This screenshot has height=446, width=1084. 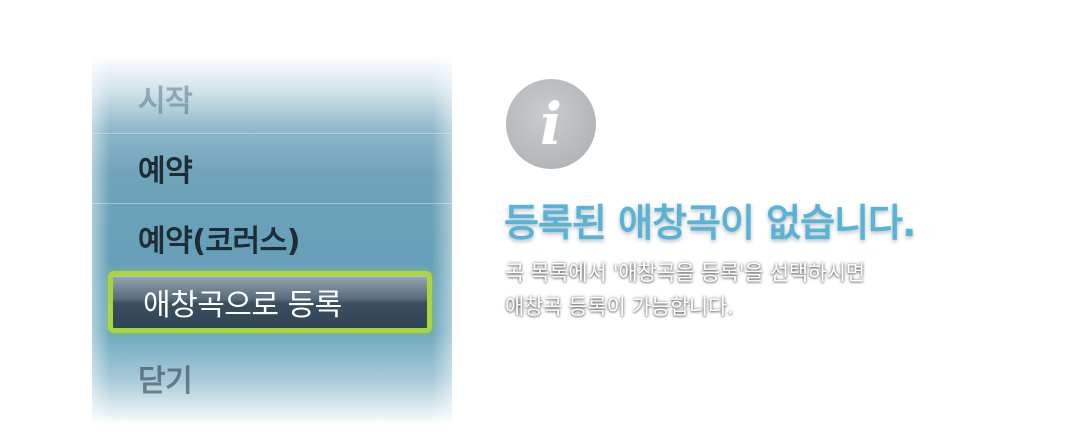 I want to click on empty-state-title: 등록된 애창곡이 없습니다., so click(x=710, y=223).